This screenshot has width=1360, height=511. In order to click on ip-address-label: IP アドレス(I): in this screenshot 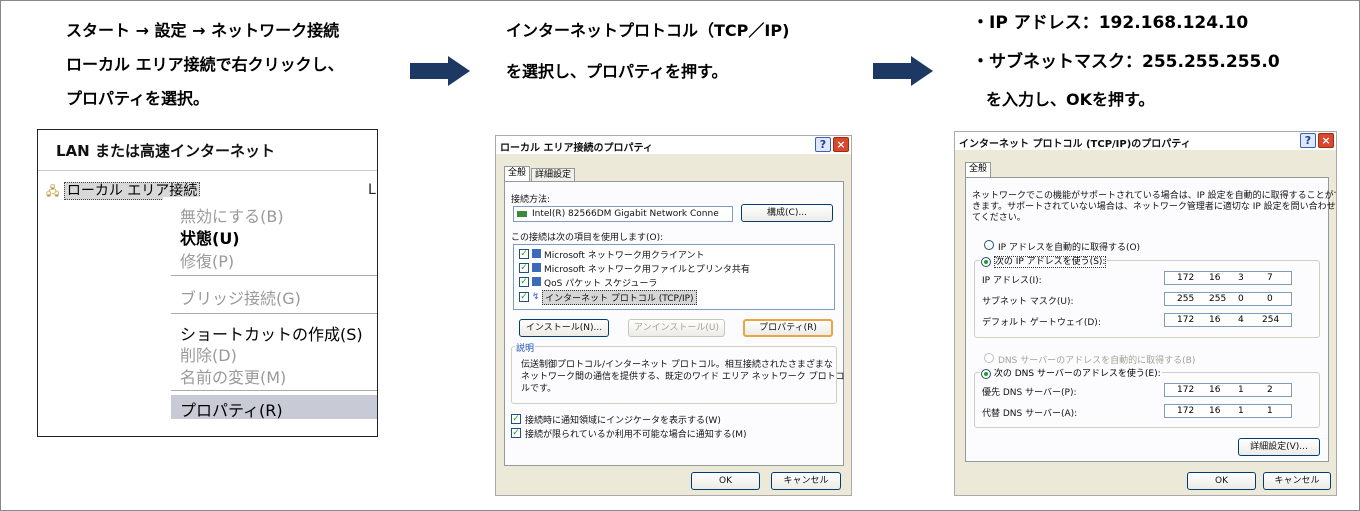, I will do `click(1012, 281)`.